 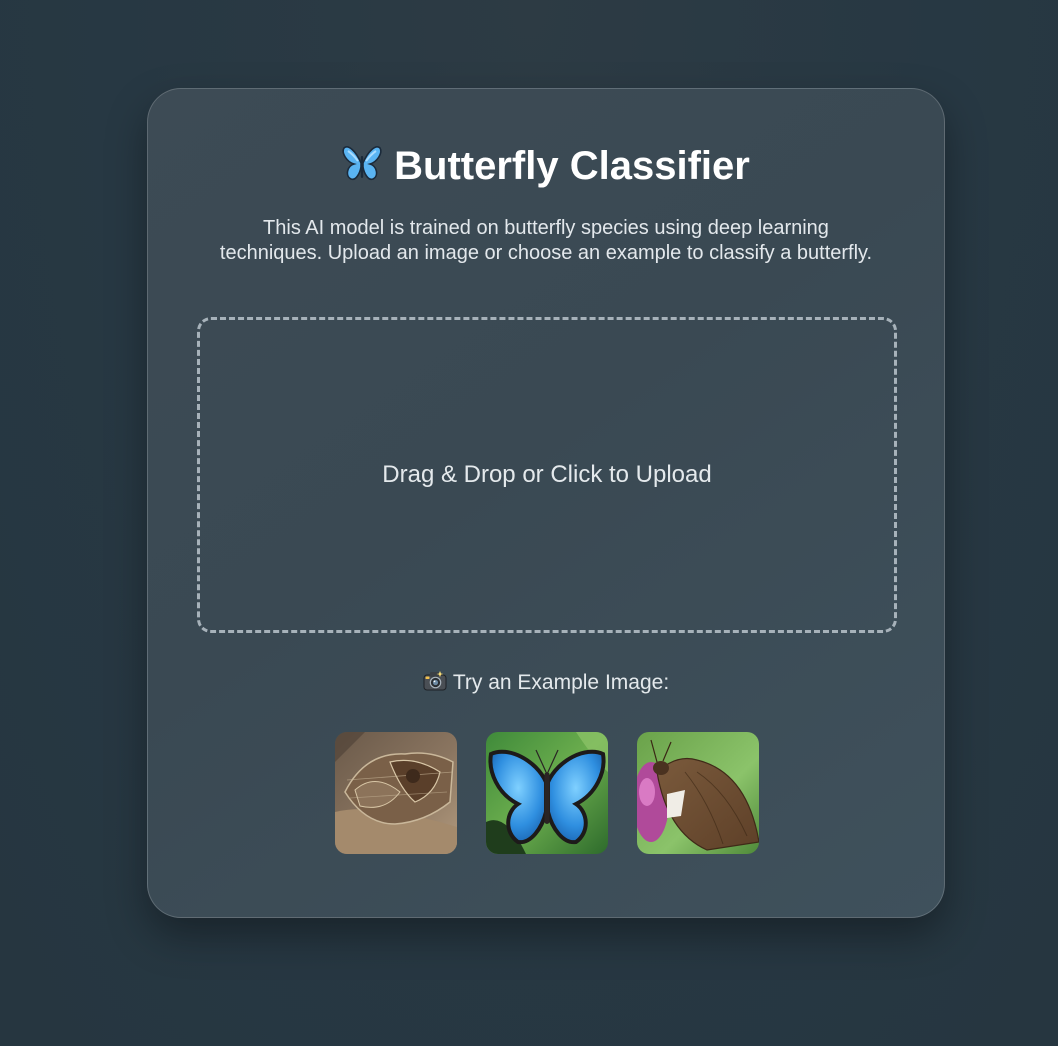 I want to click on examples-heading-text: Try an Example Image:, so click(x=561, y=682).